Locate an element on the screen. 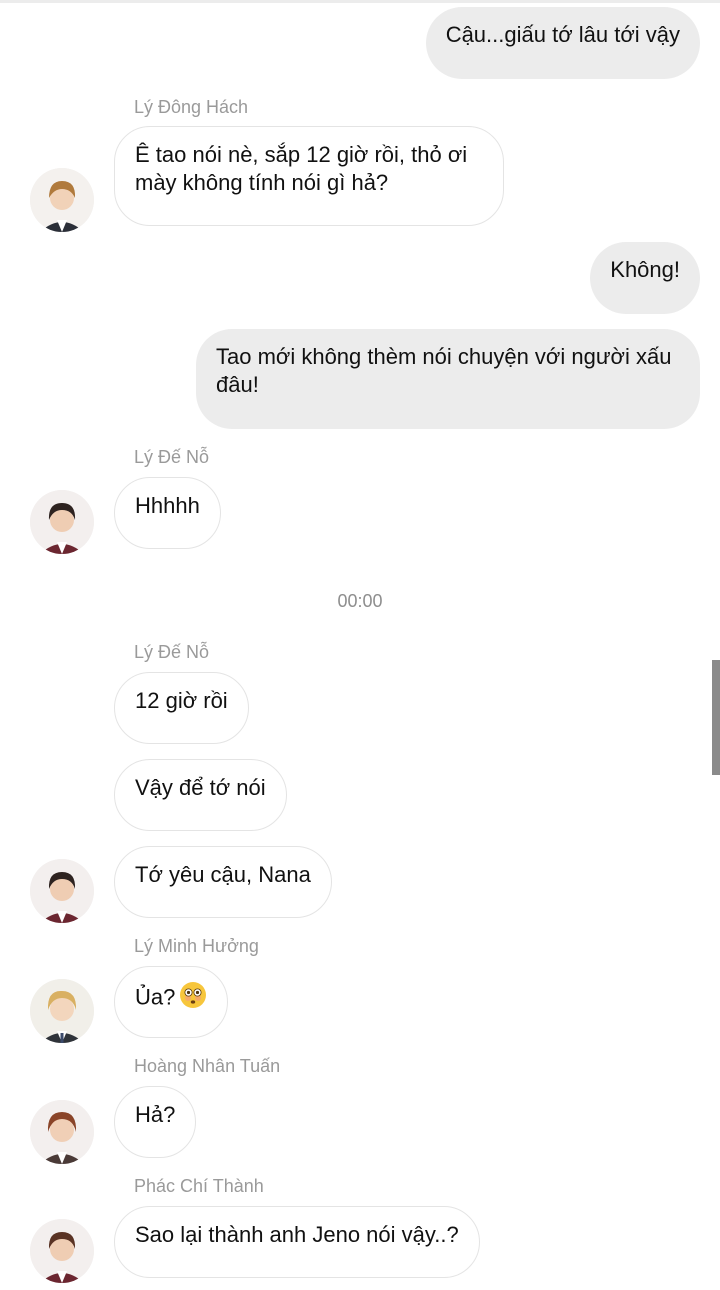  message-bubble-incoming: Tớ yêu cậu, Nana is located at coordinates (223, 882).